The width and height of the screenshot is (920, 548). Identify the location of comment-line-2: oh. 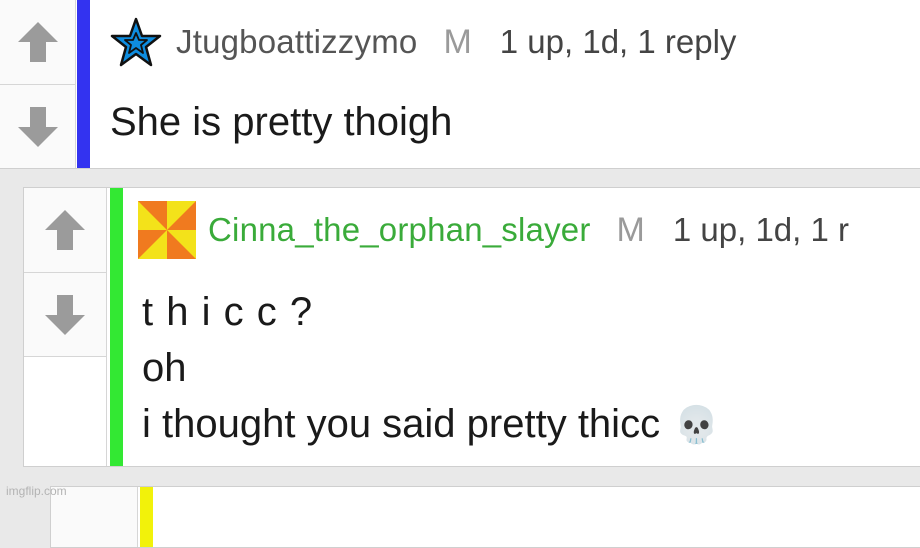
(164, 368).